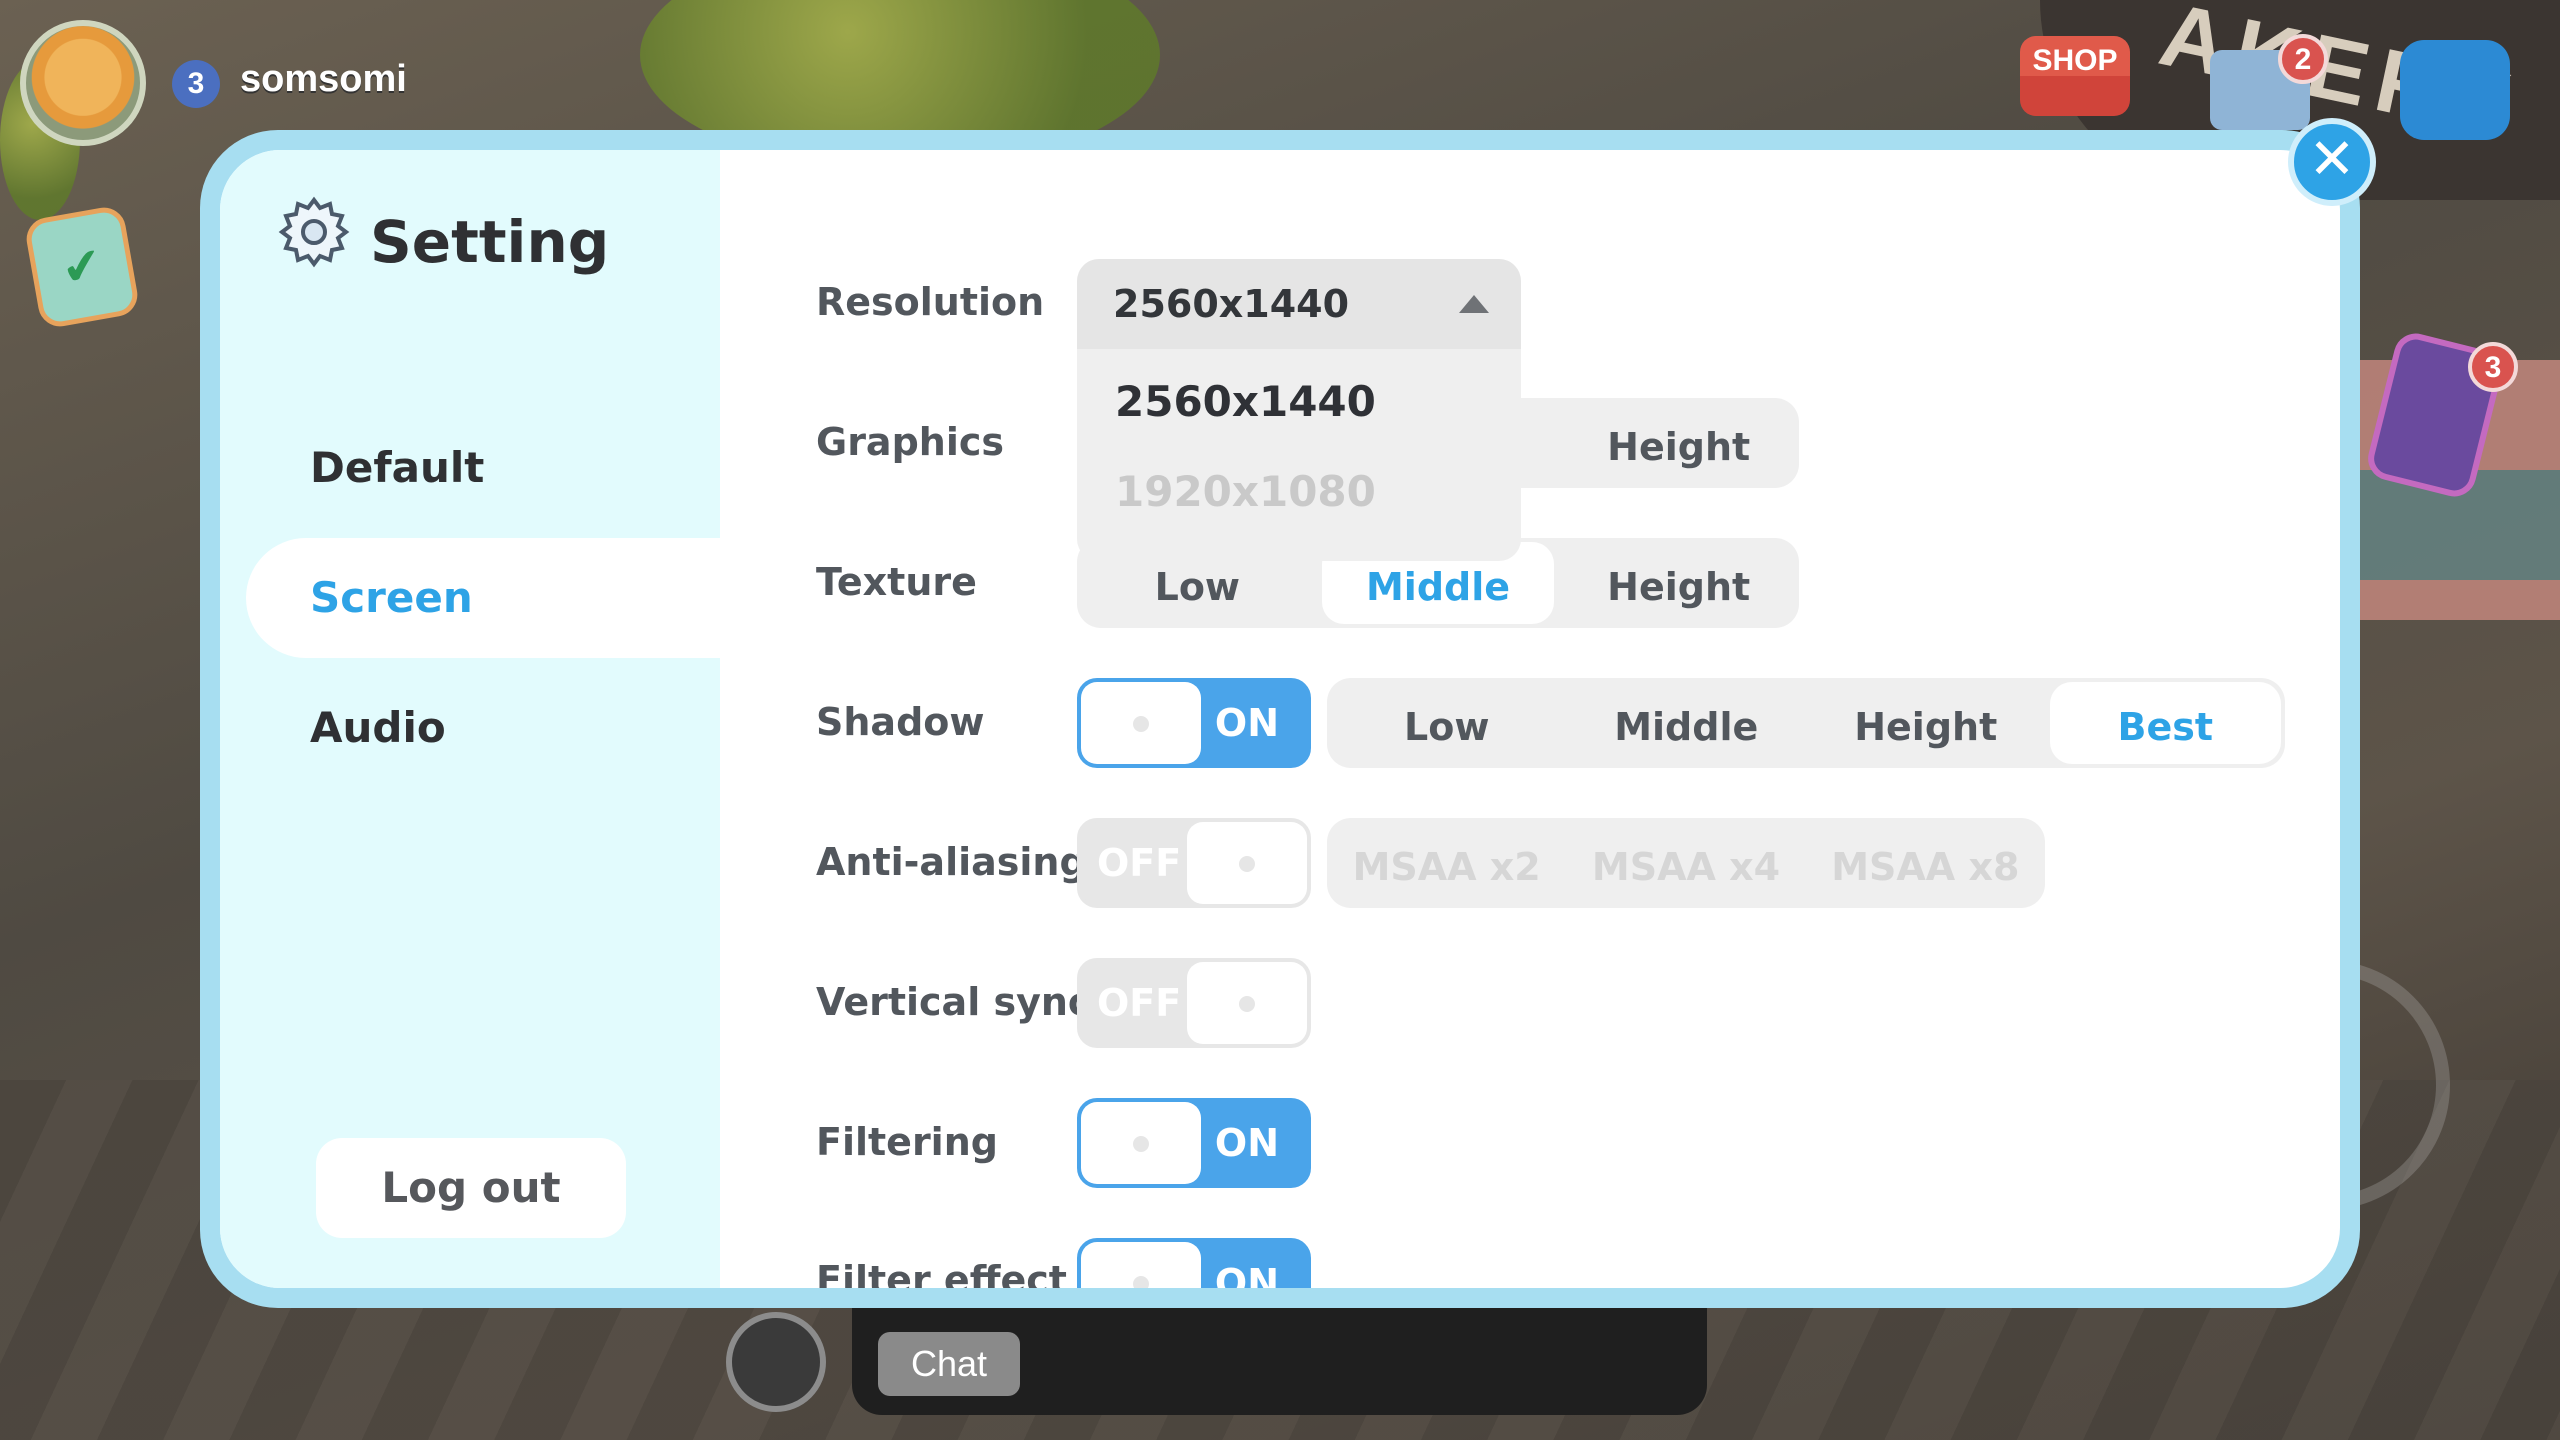 The width and height of the screenshot is (2560, 1440). I want to click on texture-label: Texture, so click(896, 582).